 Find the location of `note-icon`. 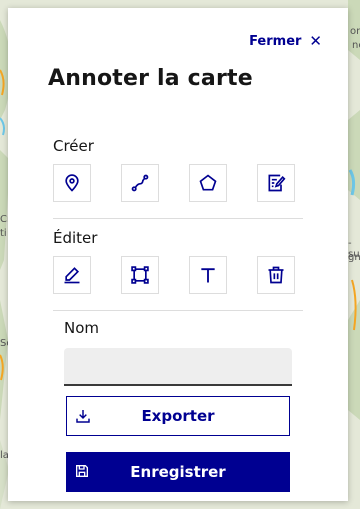

note-icon is located at coordinates (277, 183).